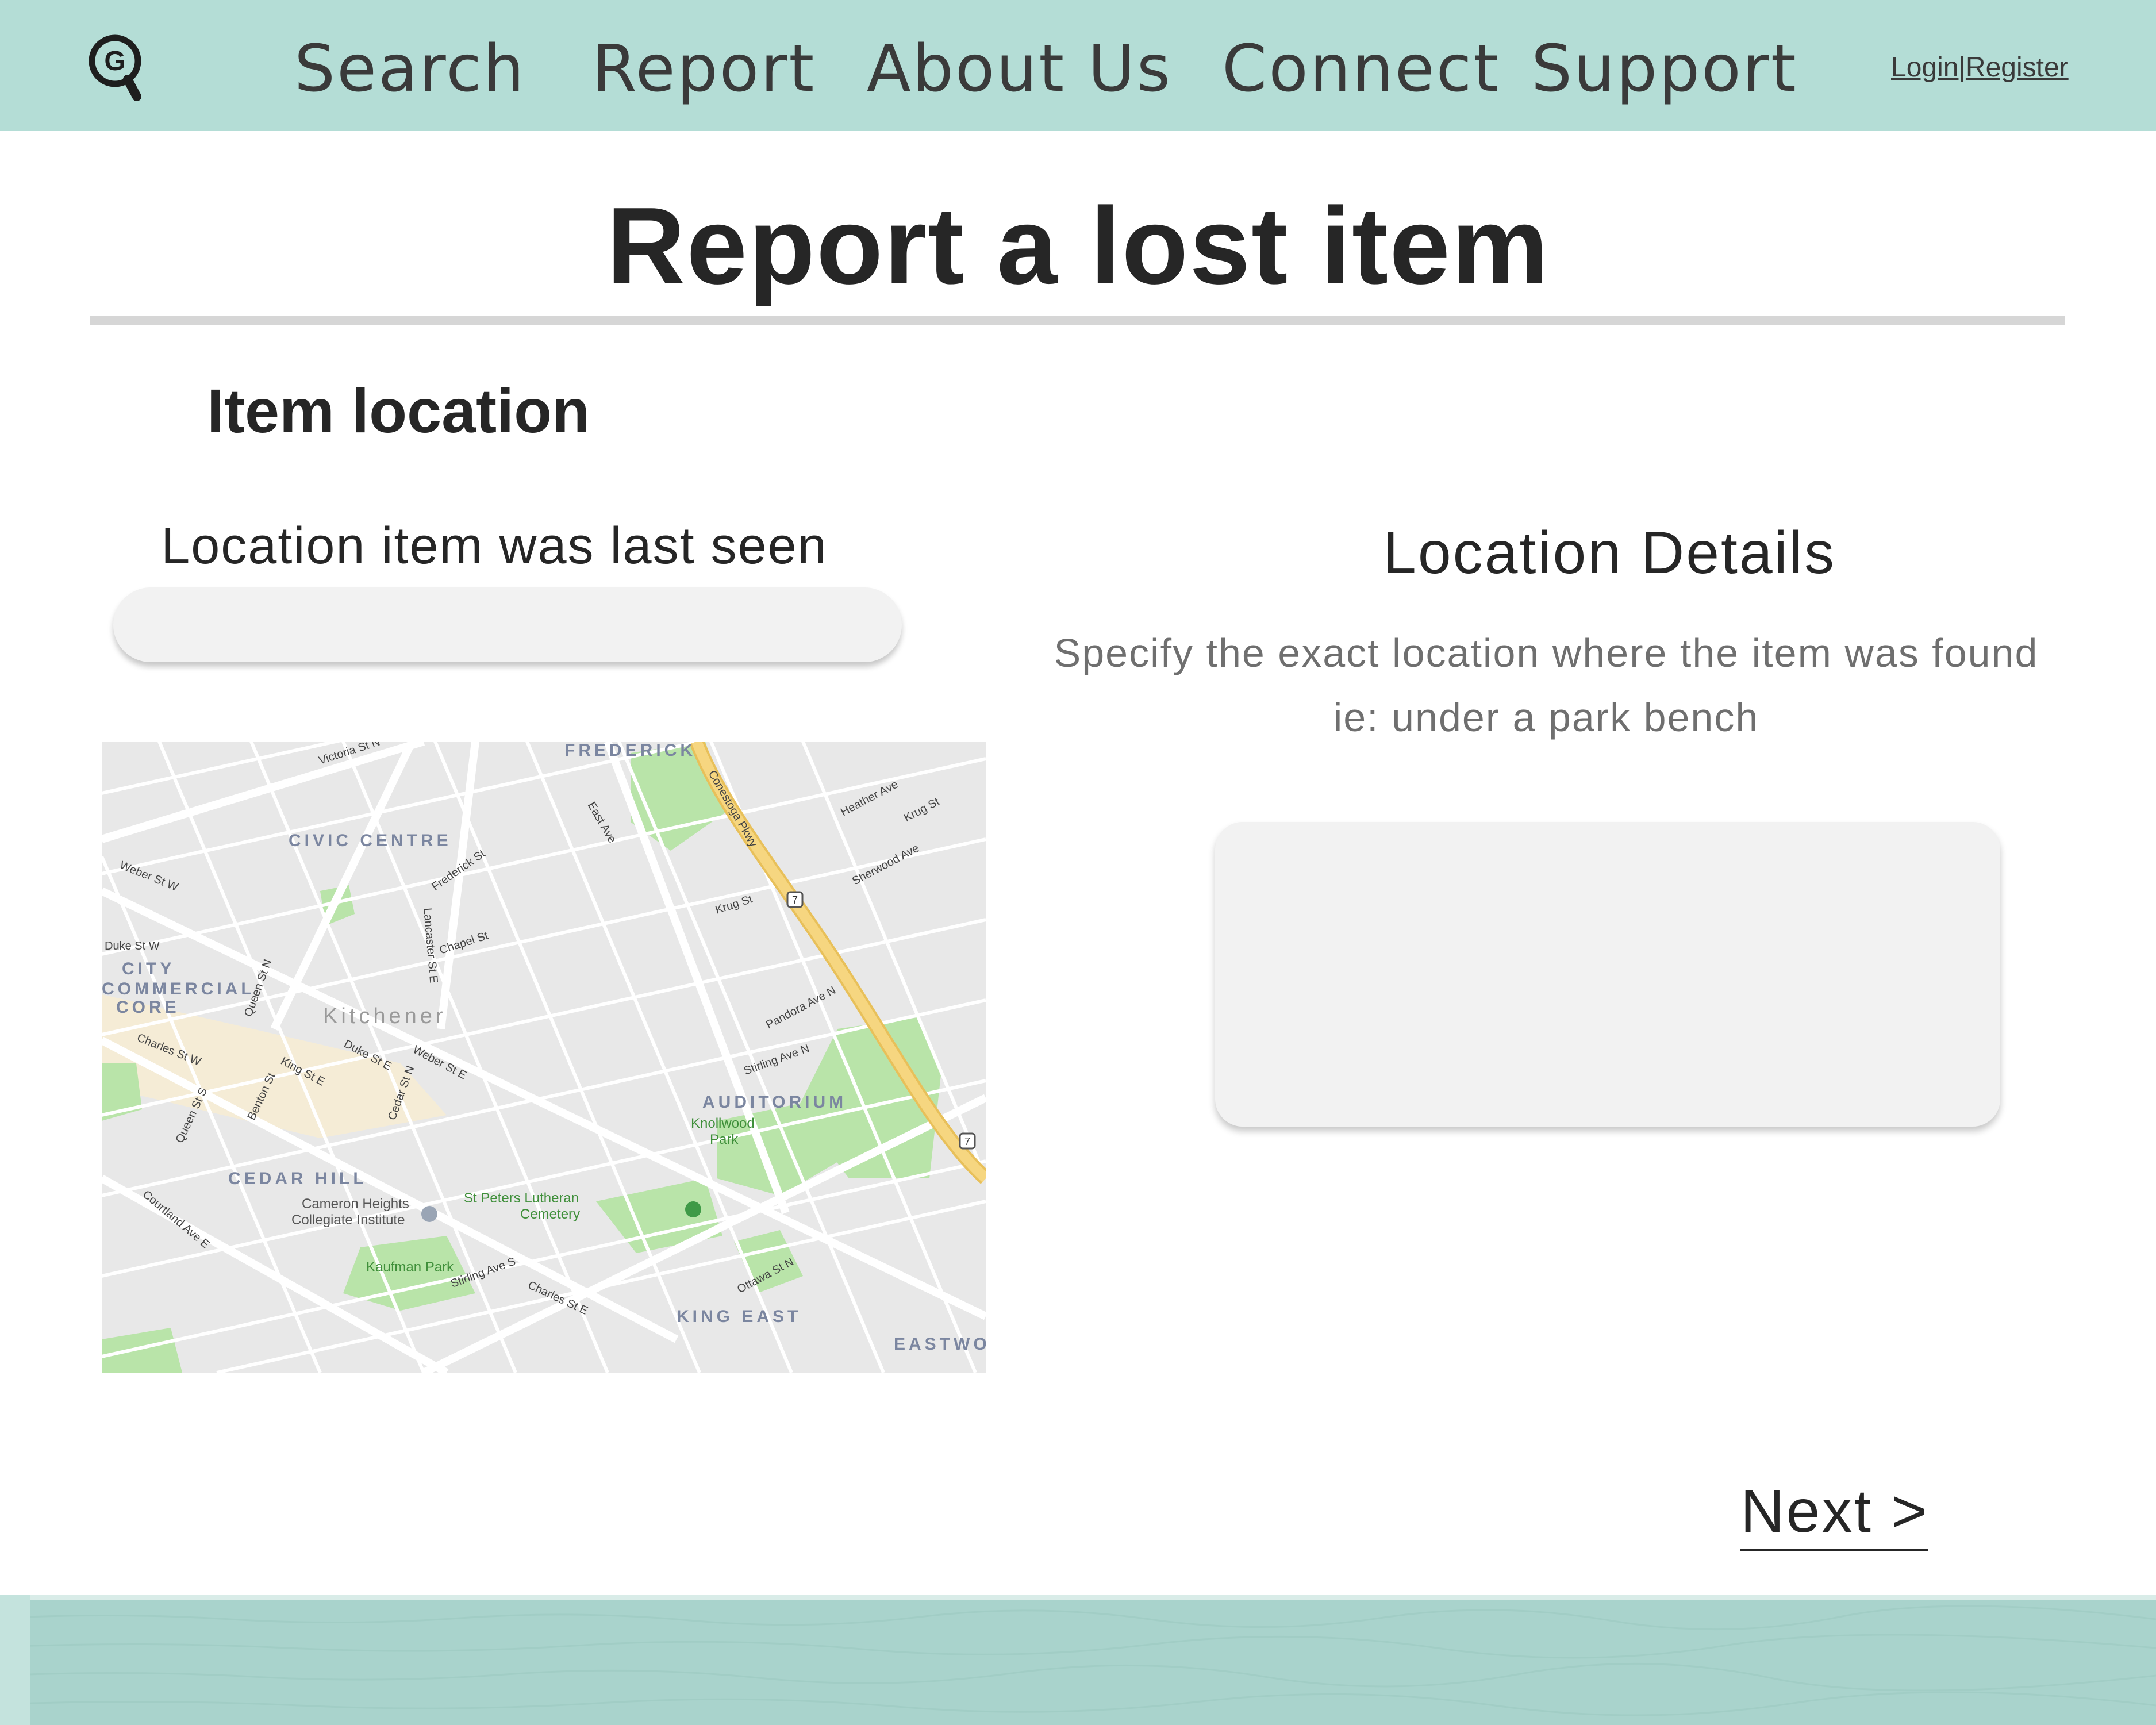  Describe the element at coordinates (940, 1344) in the screenshot. I see `svg-text: EASTWO` at that location.